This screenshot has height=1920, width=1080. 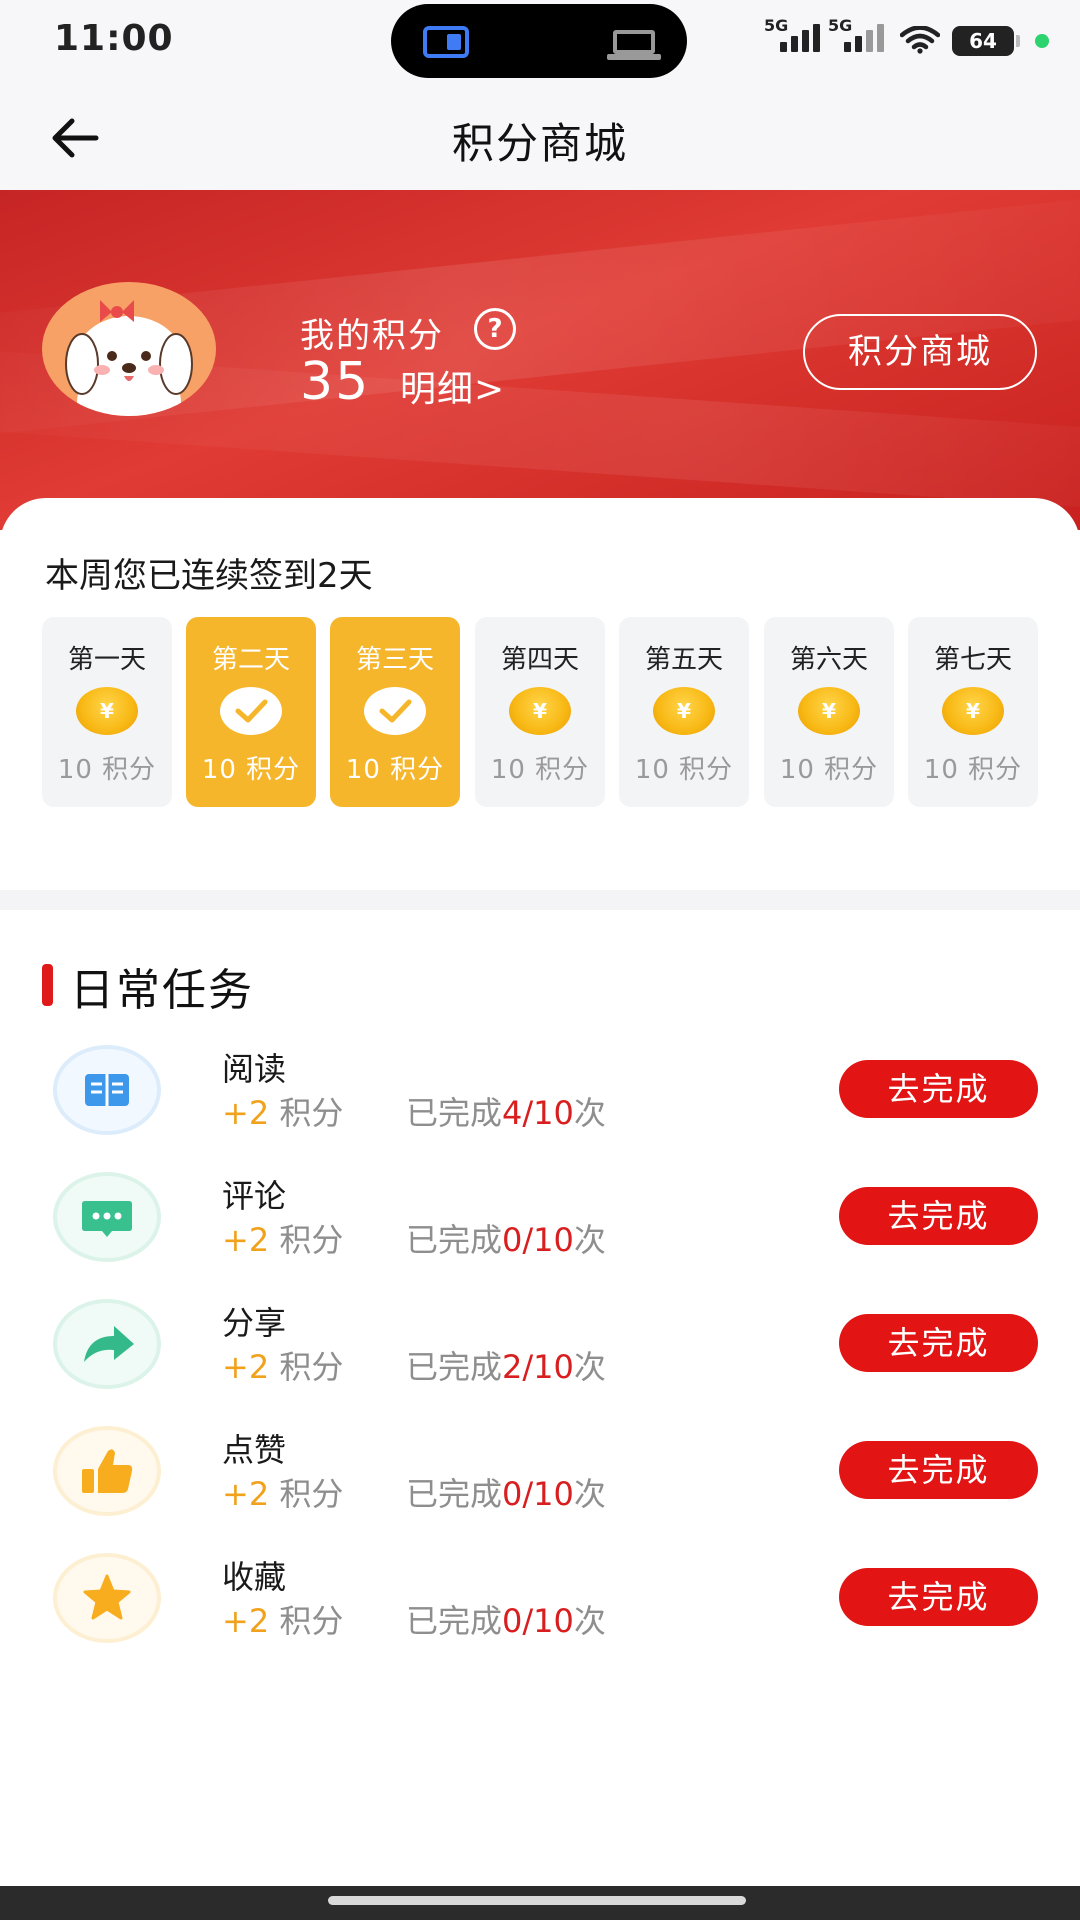 What do you see at coordinates (106, 660) in the screenshot?
I see `day-name: 第一天` at bounding box center [106, 660].